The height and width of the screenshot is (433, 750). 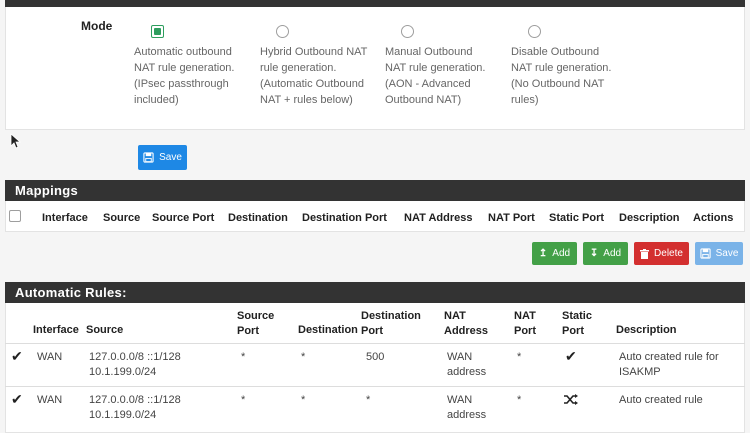 What do you see at coordinates (56, 330) in the screenshot?
I see `auto-col-interface: Interface` at bounding box center [56, 330].